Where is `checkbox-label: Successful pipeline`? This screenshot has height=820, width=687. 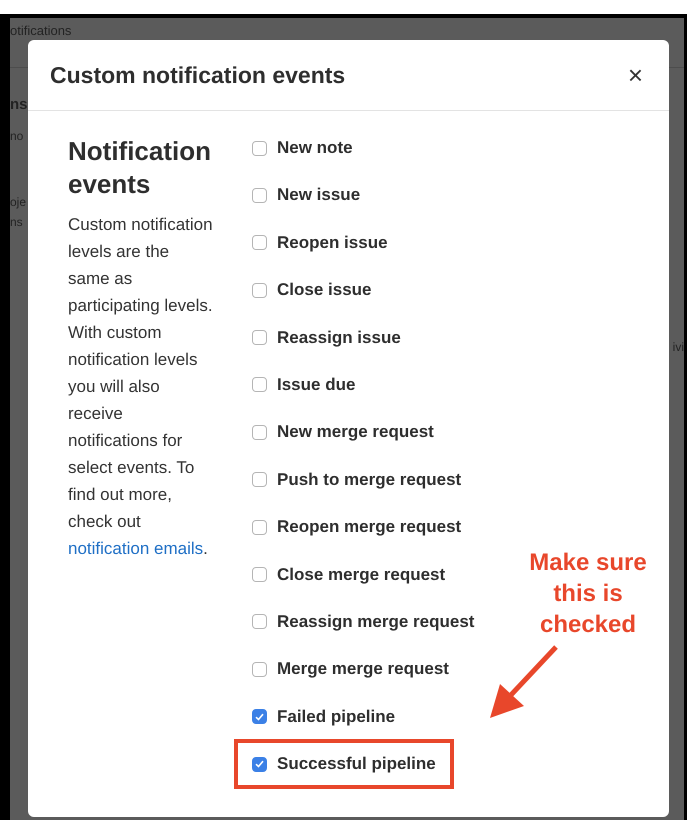 checkbox-label: Successful pipeline is located at coordinates (356, 764).